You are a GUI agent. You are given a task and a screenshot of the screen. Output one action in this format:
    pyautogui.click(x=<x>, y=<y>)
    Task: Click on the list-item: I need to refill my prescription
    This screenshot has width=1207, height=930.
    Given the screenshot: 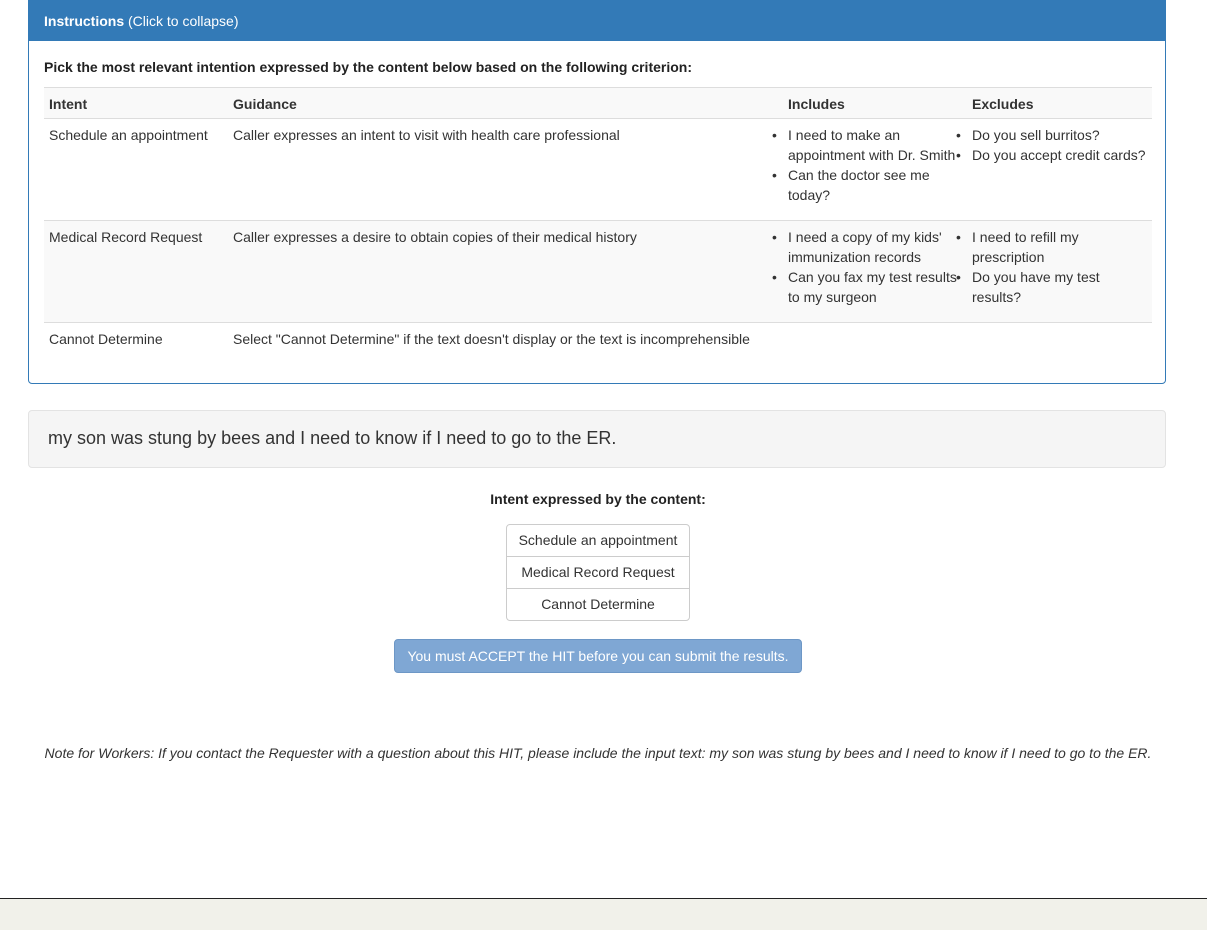 What is the action you would take?
    pyautogui.click(x=1051, y=247)
    